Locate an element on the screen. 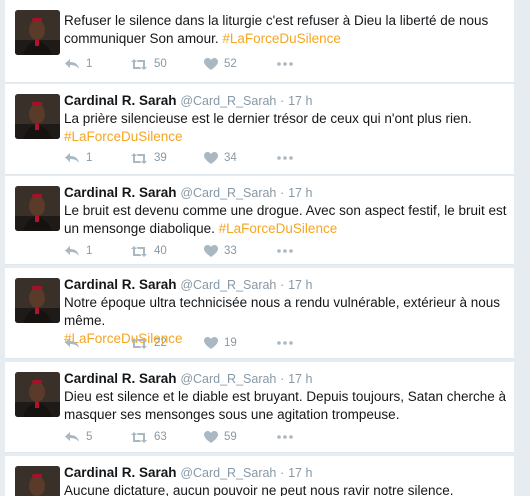 This screenshot has width=530, height=496. tweet-actions: 22 19 is located at coordinates (189, 343).